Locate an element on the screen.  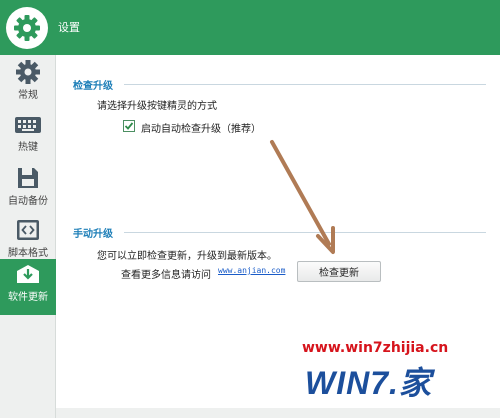
bottom-strip is located at coordinates (278, 413).